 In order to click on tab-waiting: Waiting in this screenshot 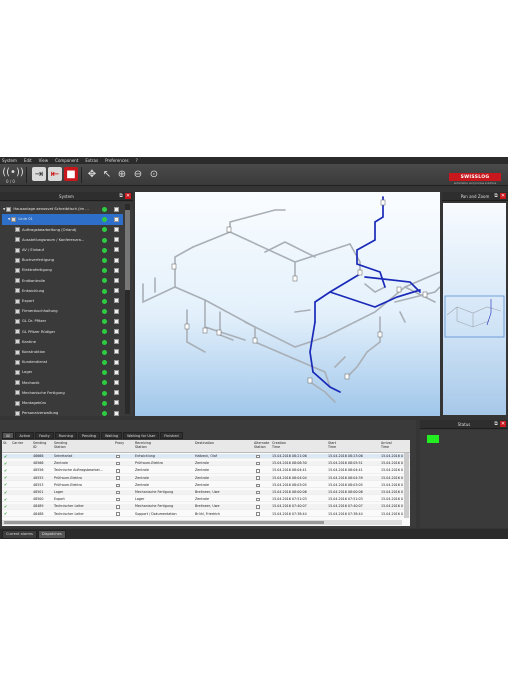, I will do `click(112, 435)`.